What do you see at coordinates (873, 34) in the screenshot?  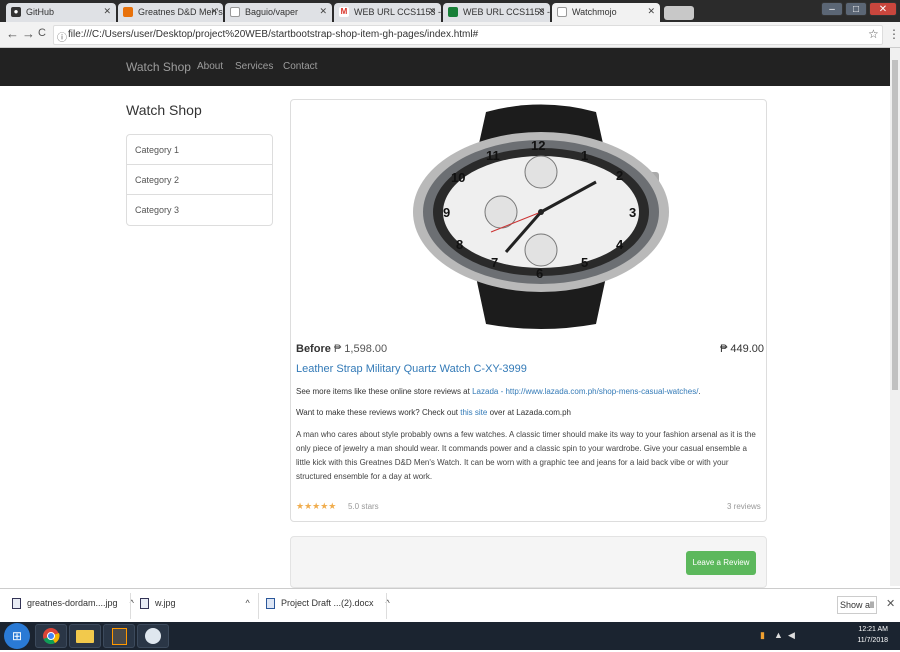 I see `bookmark-star-icon: ☆` at bounding box center [873, 34].